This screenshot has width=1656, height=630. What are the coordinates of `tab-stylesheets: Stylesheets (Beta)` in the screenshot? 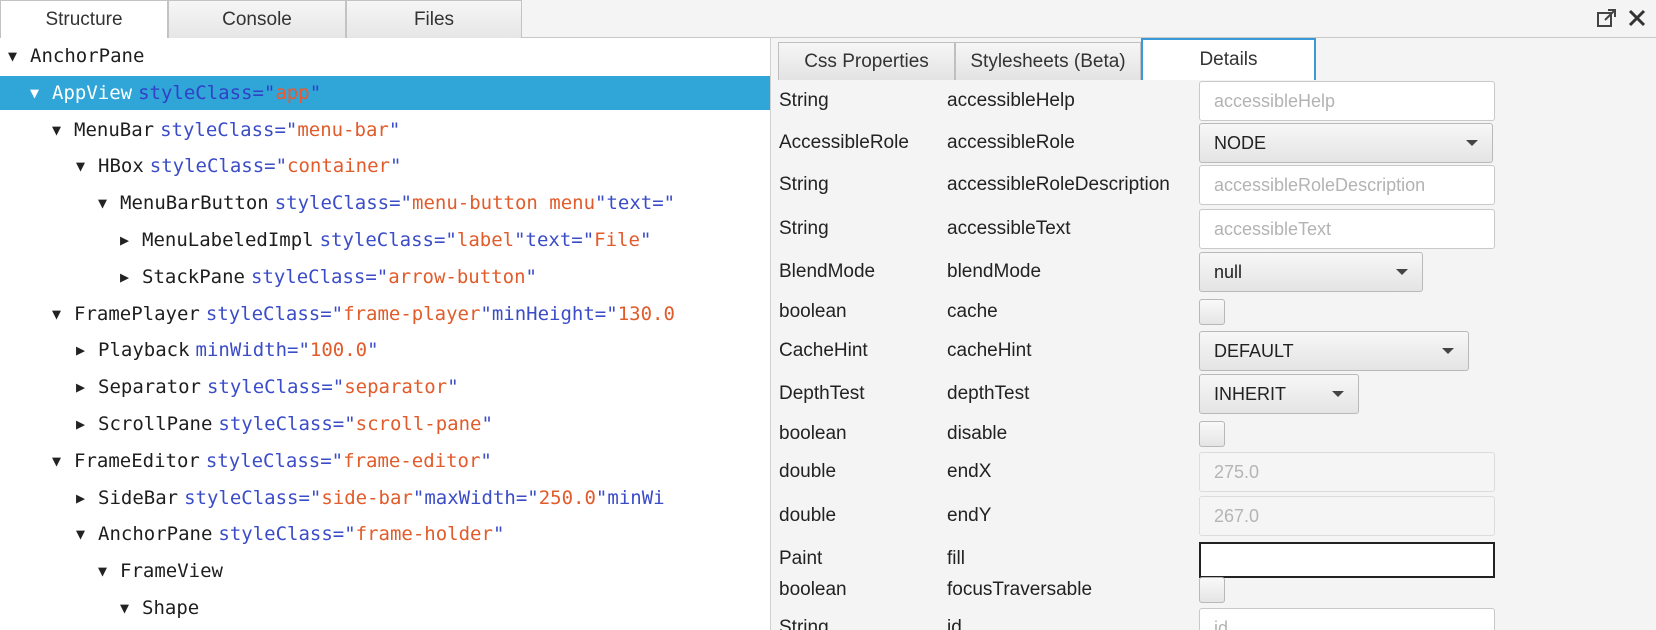 It's located at (1048, 61).